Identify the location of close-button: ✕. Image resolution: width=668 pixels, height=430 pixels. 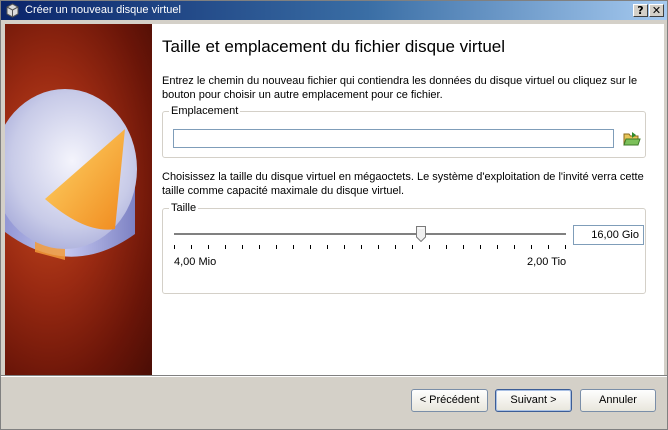
(656, 10).